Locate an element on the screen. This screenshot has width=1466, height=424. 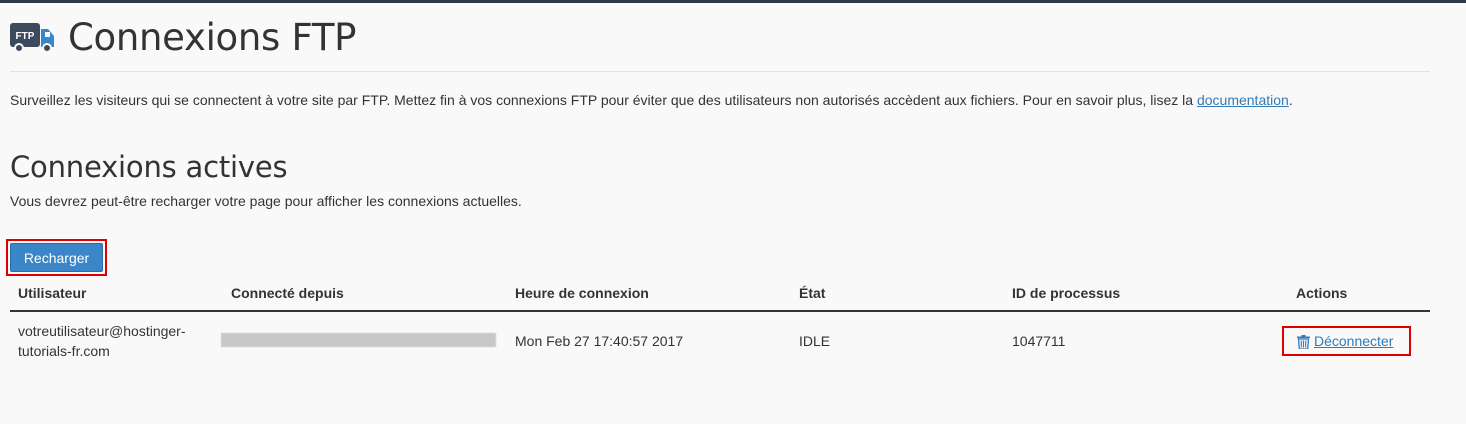
cell-login-time: Mon Feb 27 17:40:57 2017 is located at coordinates (599, 340).